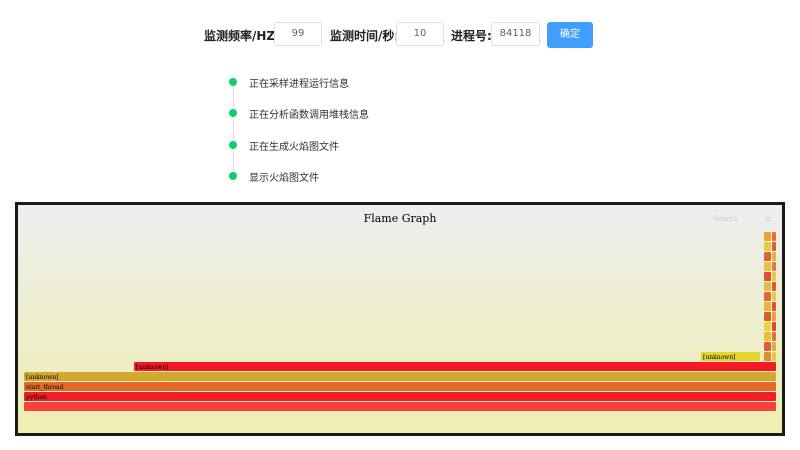  Describe the element at coordinates (36, 397) in the screenshot. I see `svg-text: python` at that location.